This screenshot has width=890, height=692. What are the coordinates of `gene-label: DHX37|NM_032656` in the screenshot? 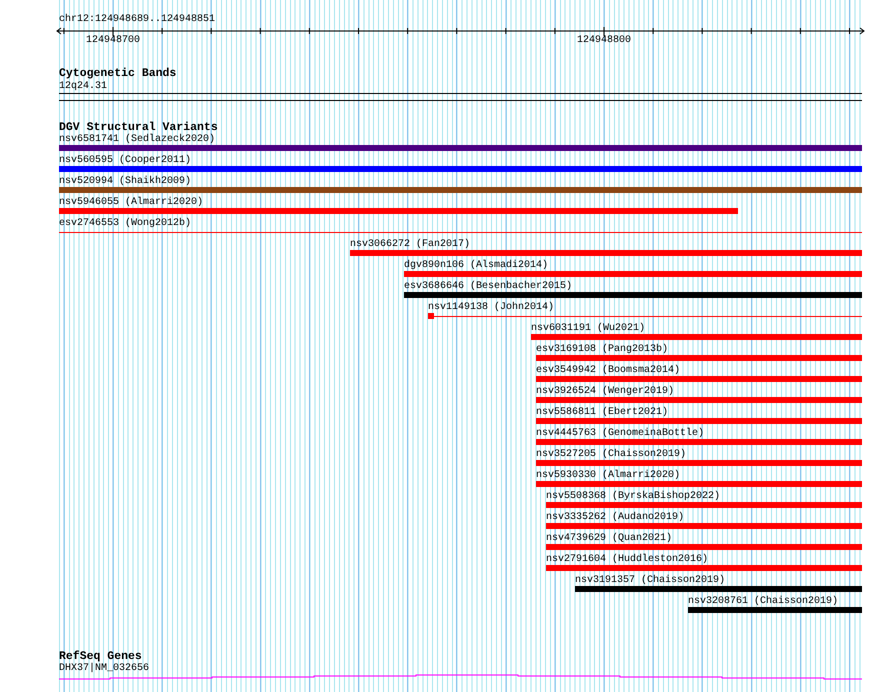 It's located at (104, 668).